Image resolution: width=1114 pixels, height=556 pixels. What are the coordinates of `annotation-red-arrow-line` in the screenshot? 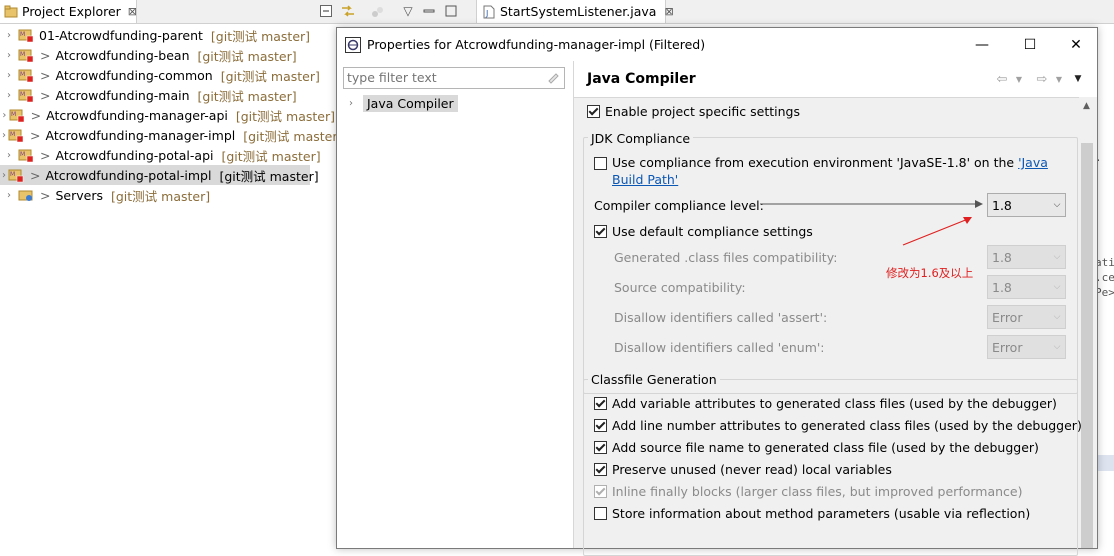 It's located at (935, 232).